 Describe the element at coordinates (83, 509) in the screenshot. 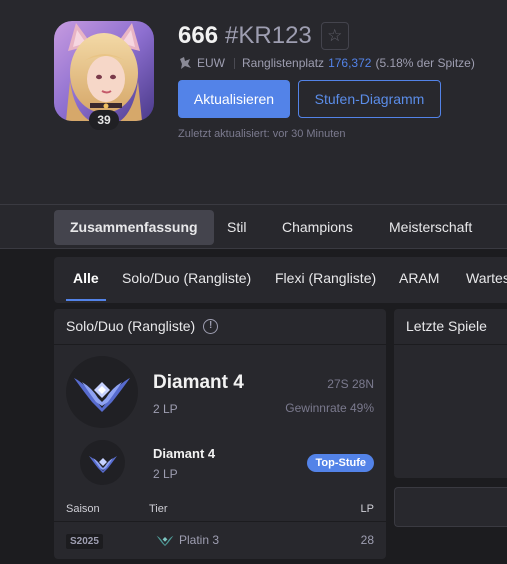

I see `season-col-header: Saison` at that location.